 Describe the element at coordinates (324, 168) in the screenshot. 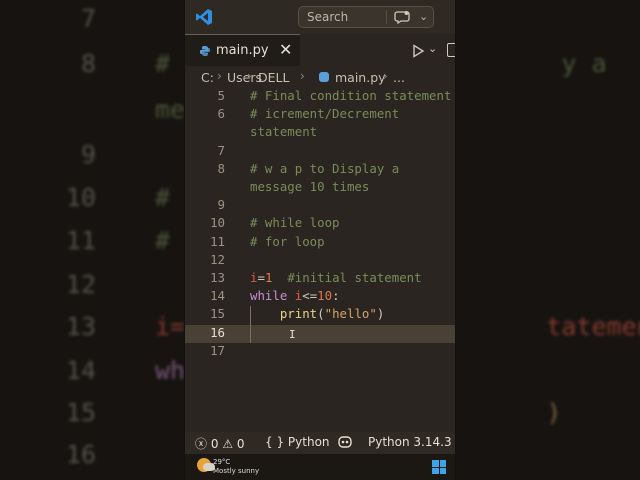

I see `code-text: # w a p to Display a` at that location.